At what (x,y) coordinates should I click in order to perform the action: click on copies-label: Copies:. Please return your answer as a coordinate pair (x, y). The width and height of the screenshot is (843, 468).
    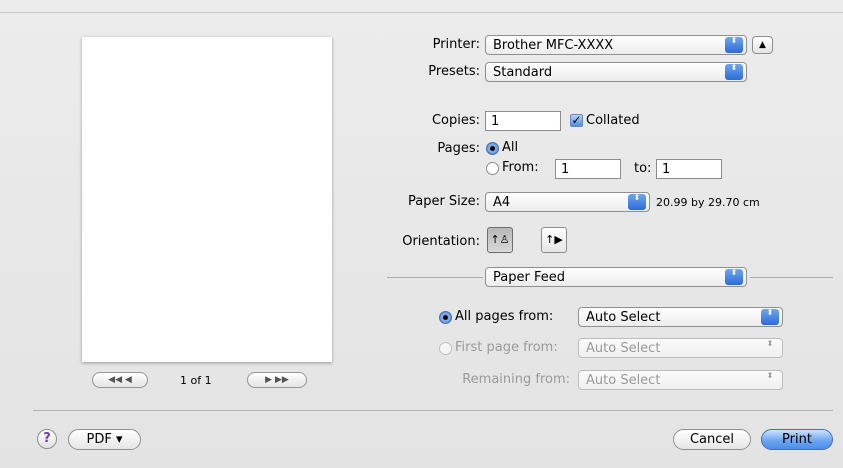
    Looking at the image, I should click on (455, 120).